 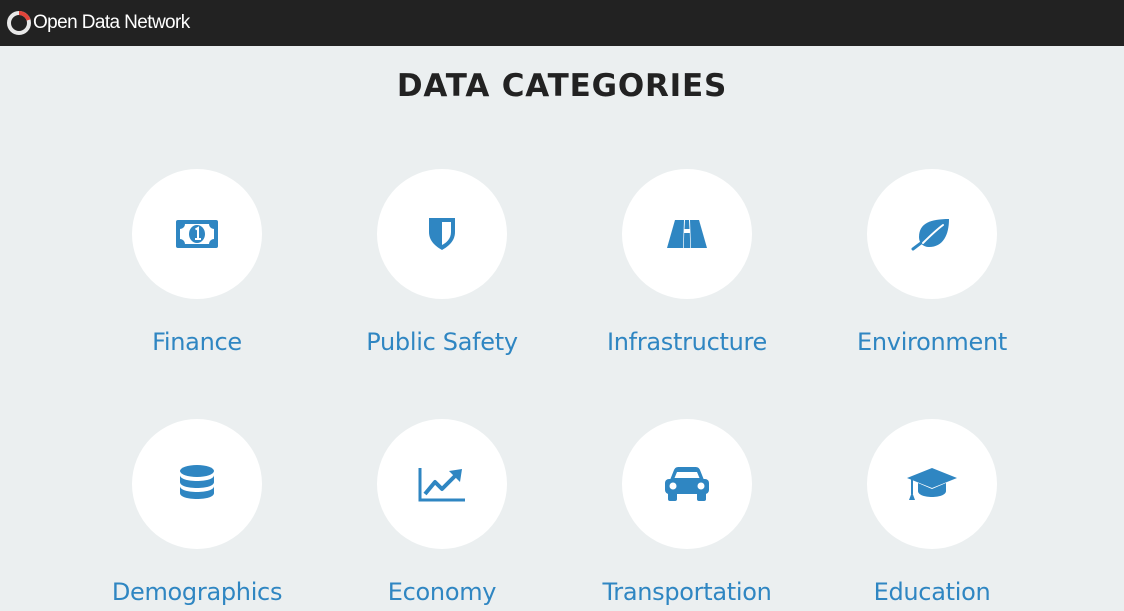 I want to click on graduation-cap-icon, so click(x=932, y=484).